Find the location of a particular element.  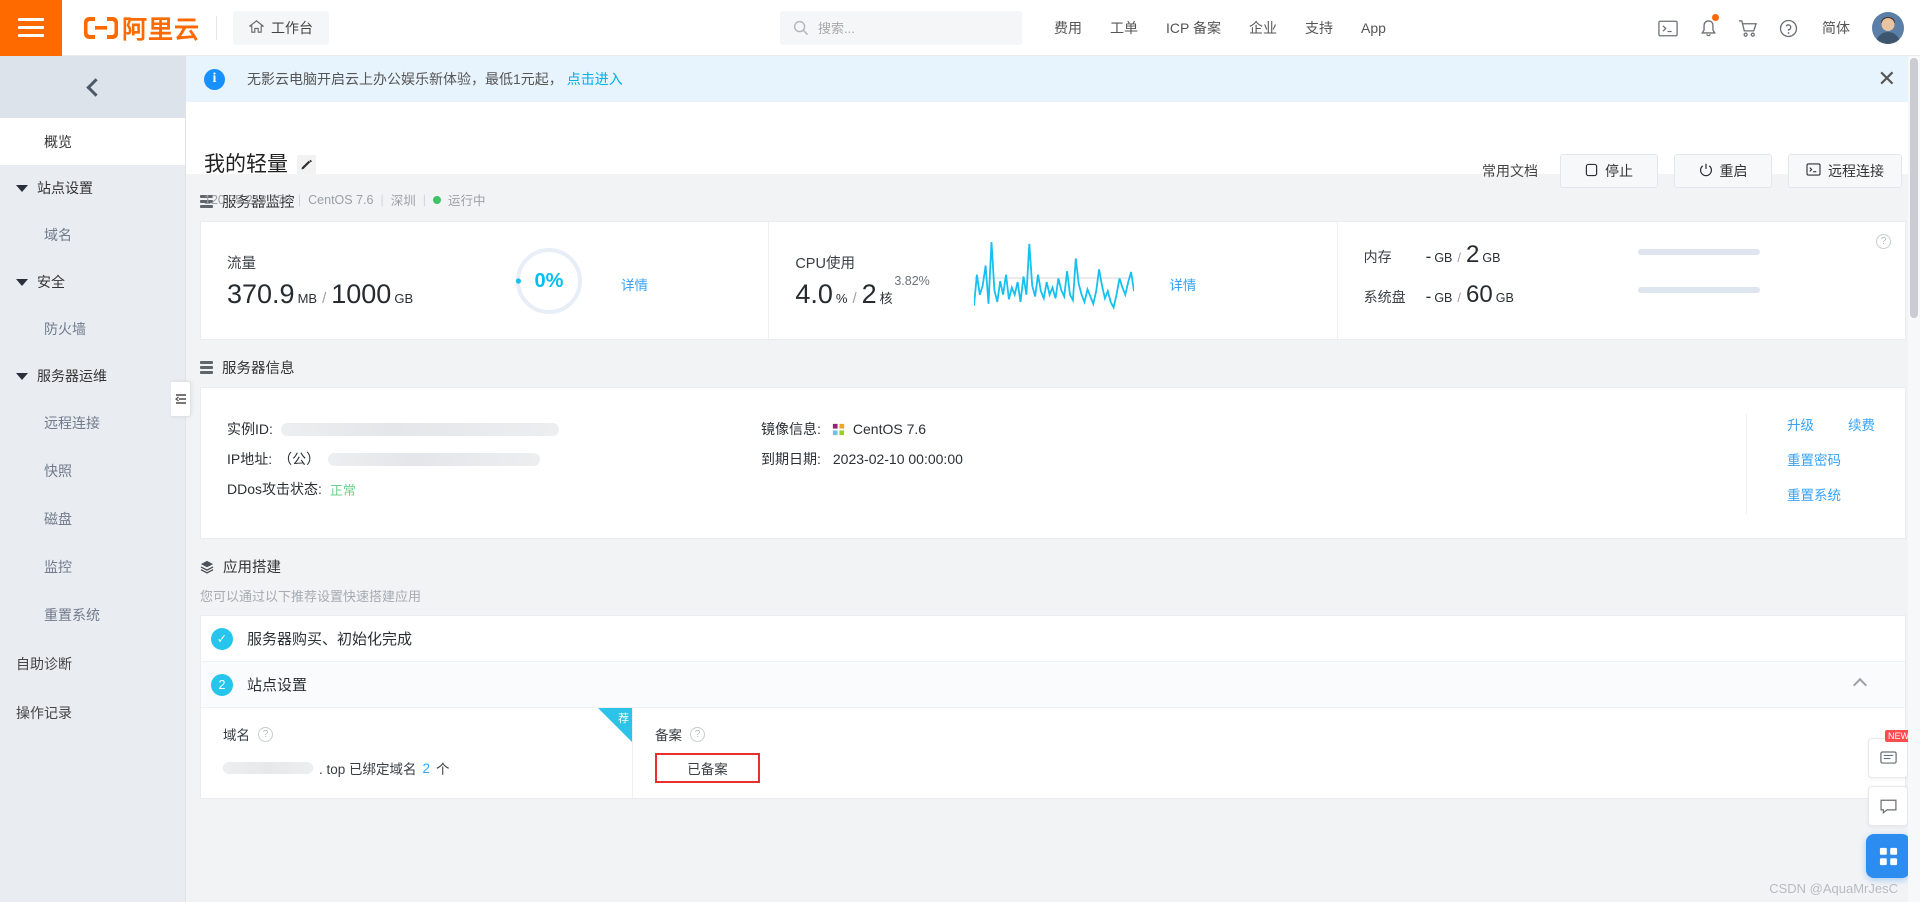

sidebar-item-snapshot: 快照 is located at coordinates (92, 471).